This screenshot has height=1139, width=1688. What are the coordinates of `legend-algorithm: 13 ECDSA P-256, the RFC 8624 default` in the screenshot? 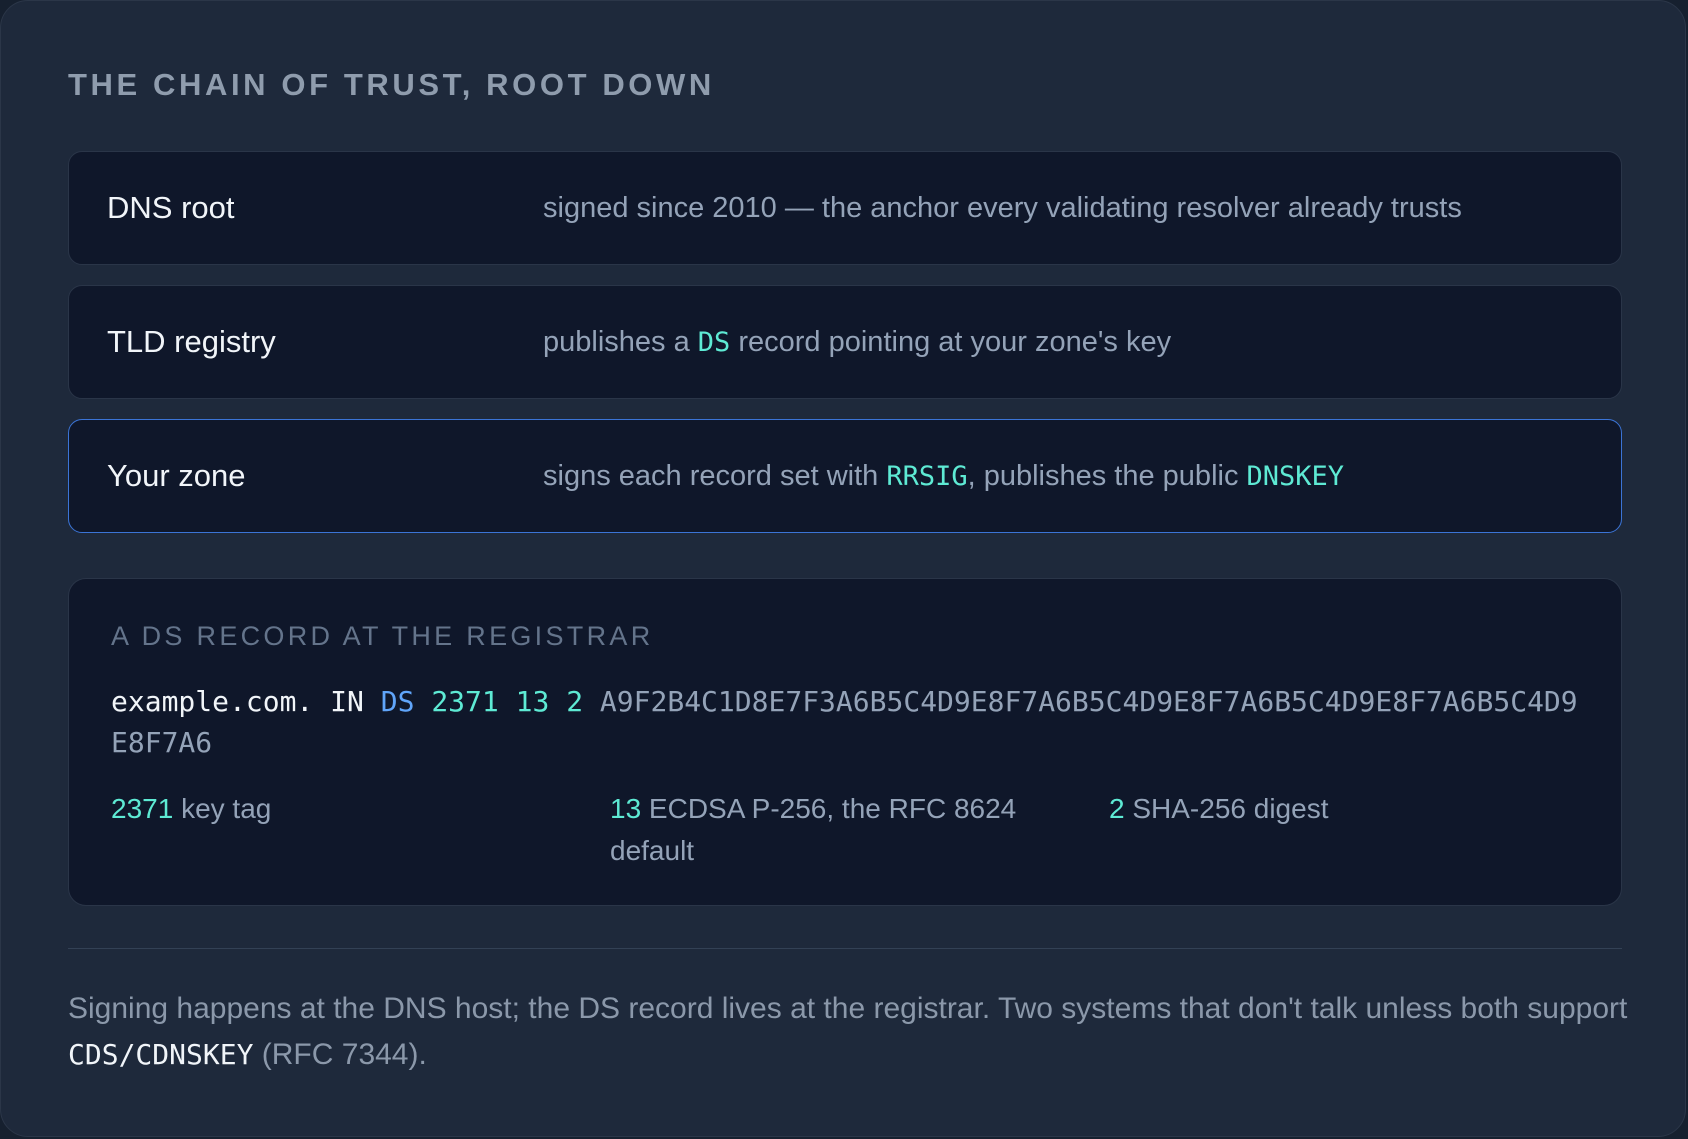 It's located at (813, 829).